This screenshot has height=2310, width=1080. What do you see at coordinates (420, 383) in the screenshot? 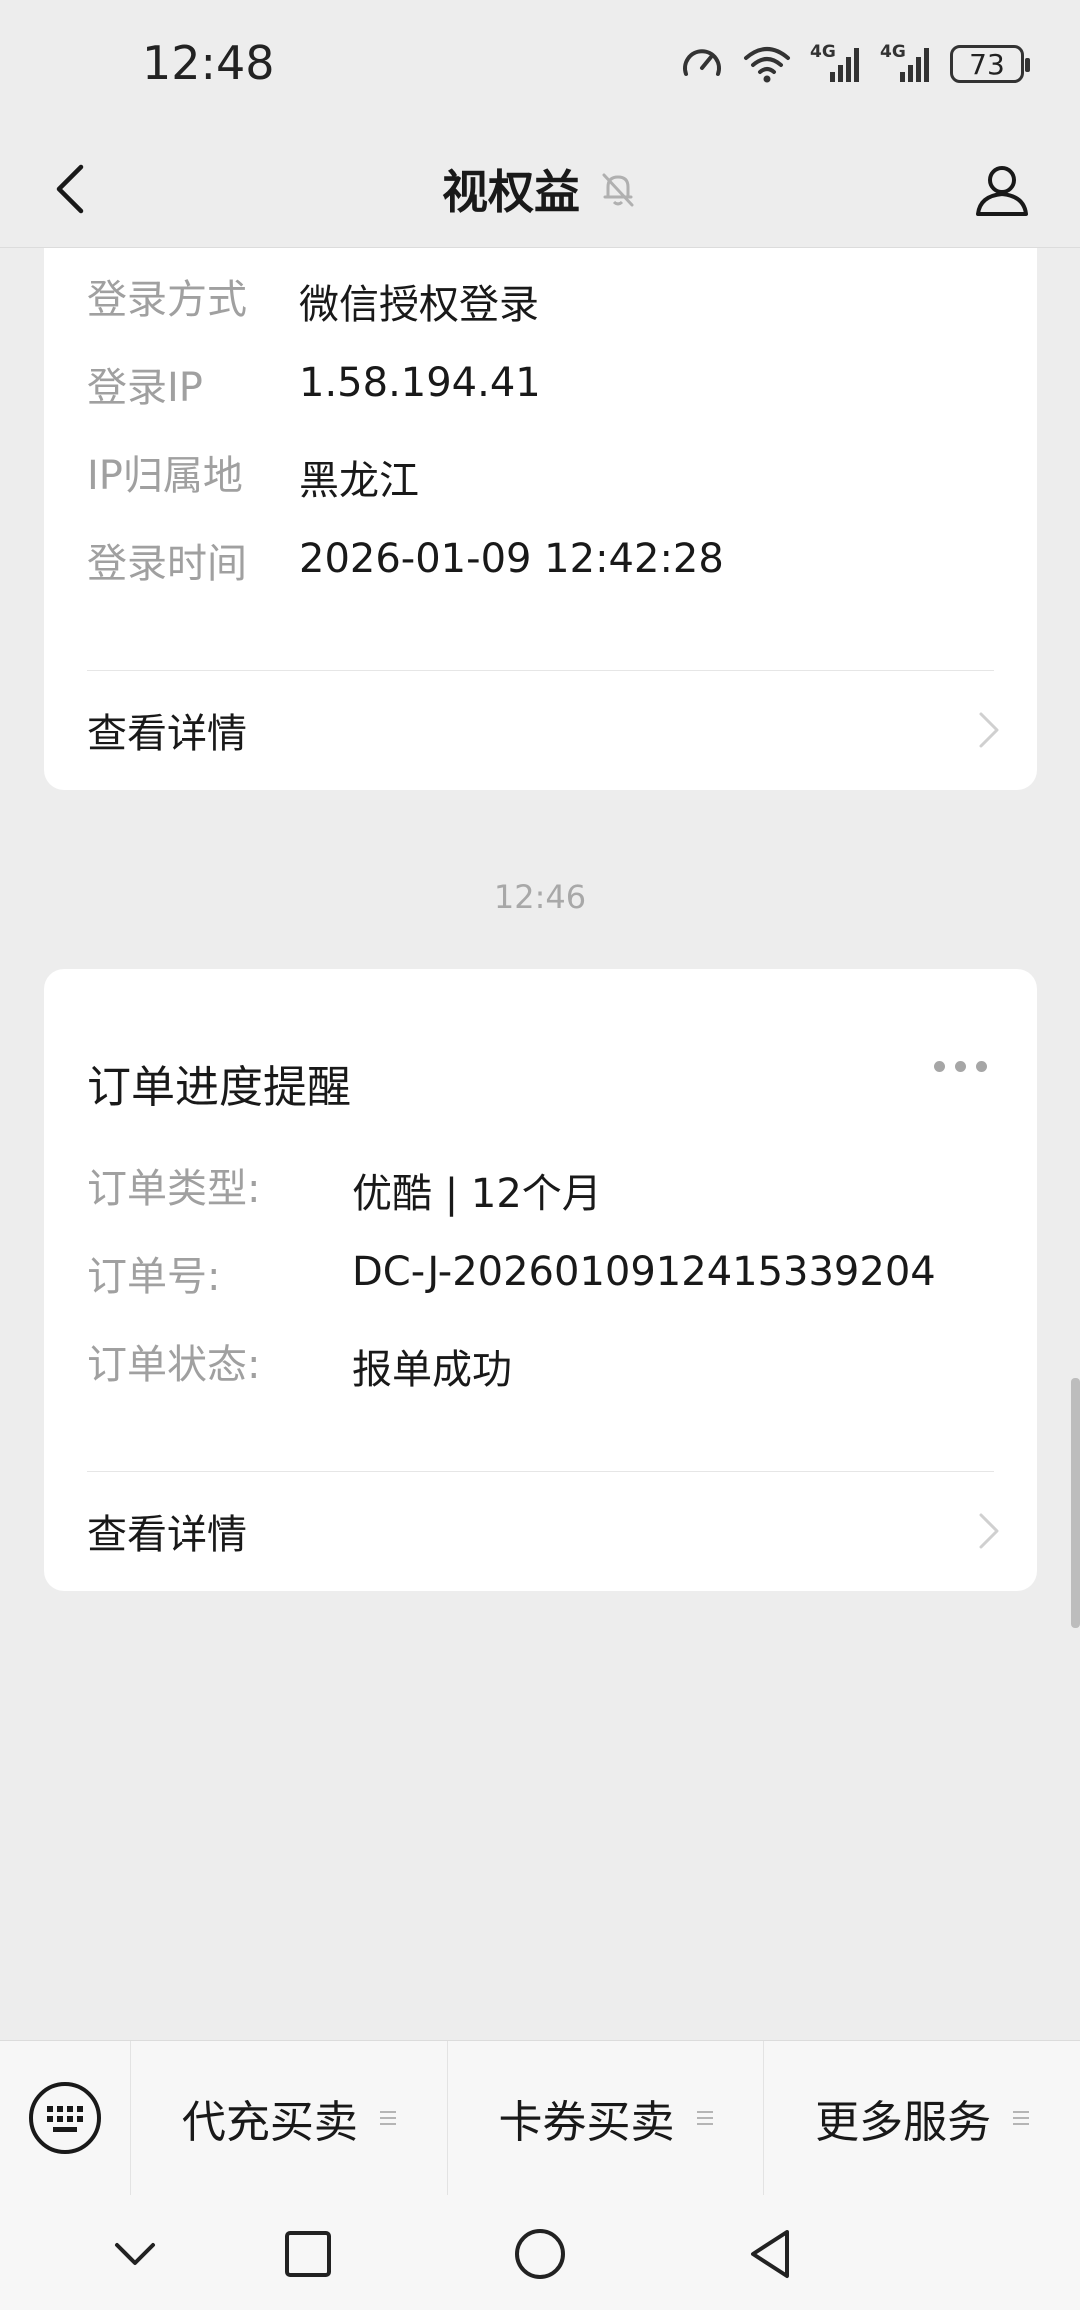
I see `info-value: 1.58.194.41` at bounding box center [420, 383].